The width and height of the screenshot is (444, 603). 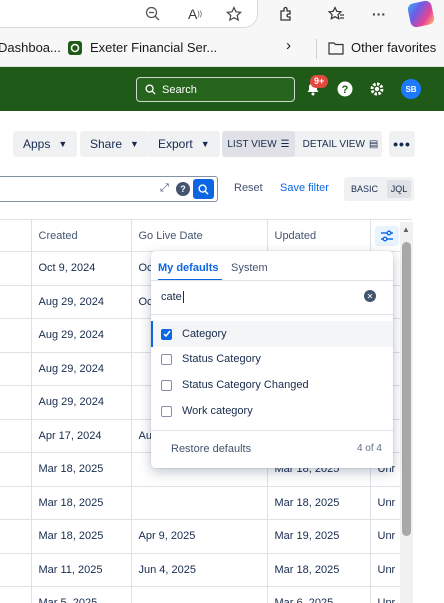 I want to click on other-favorites: Other favorites, so click(x=393, y=47).